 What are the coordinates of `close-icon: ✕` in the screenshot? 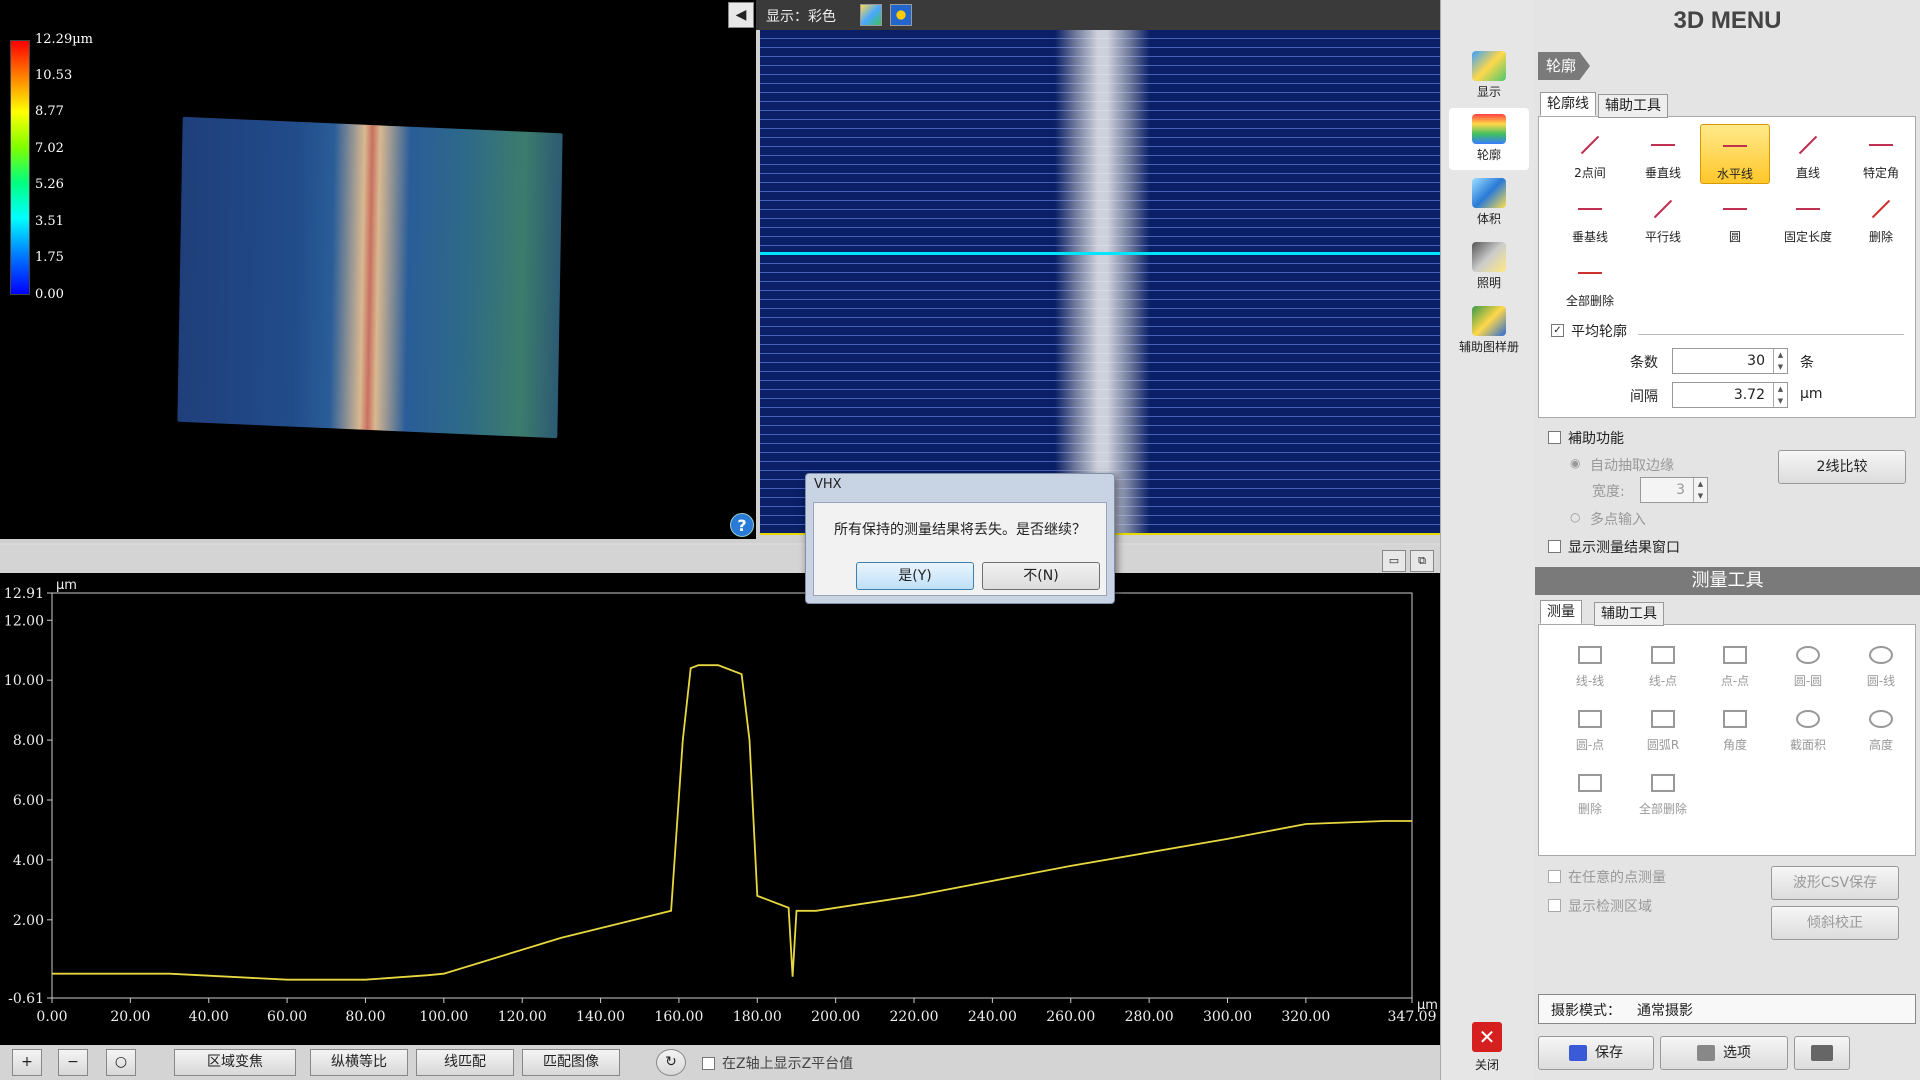 It's located at (1487, 1037).